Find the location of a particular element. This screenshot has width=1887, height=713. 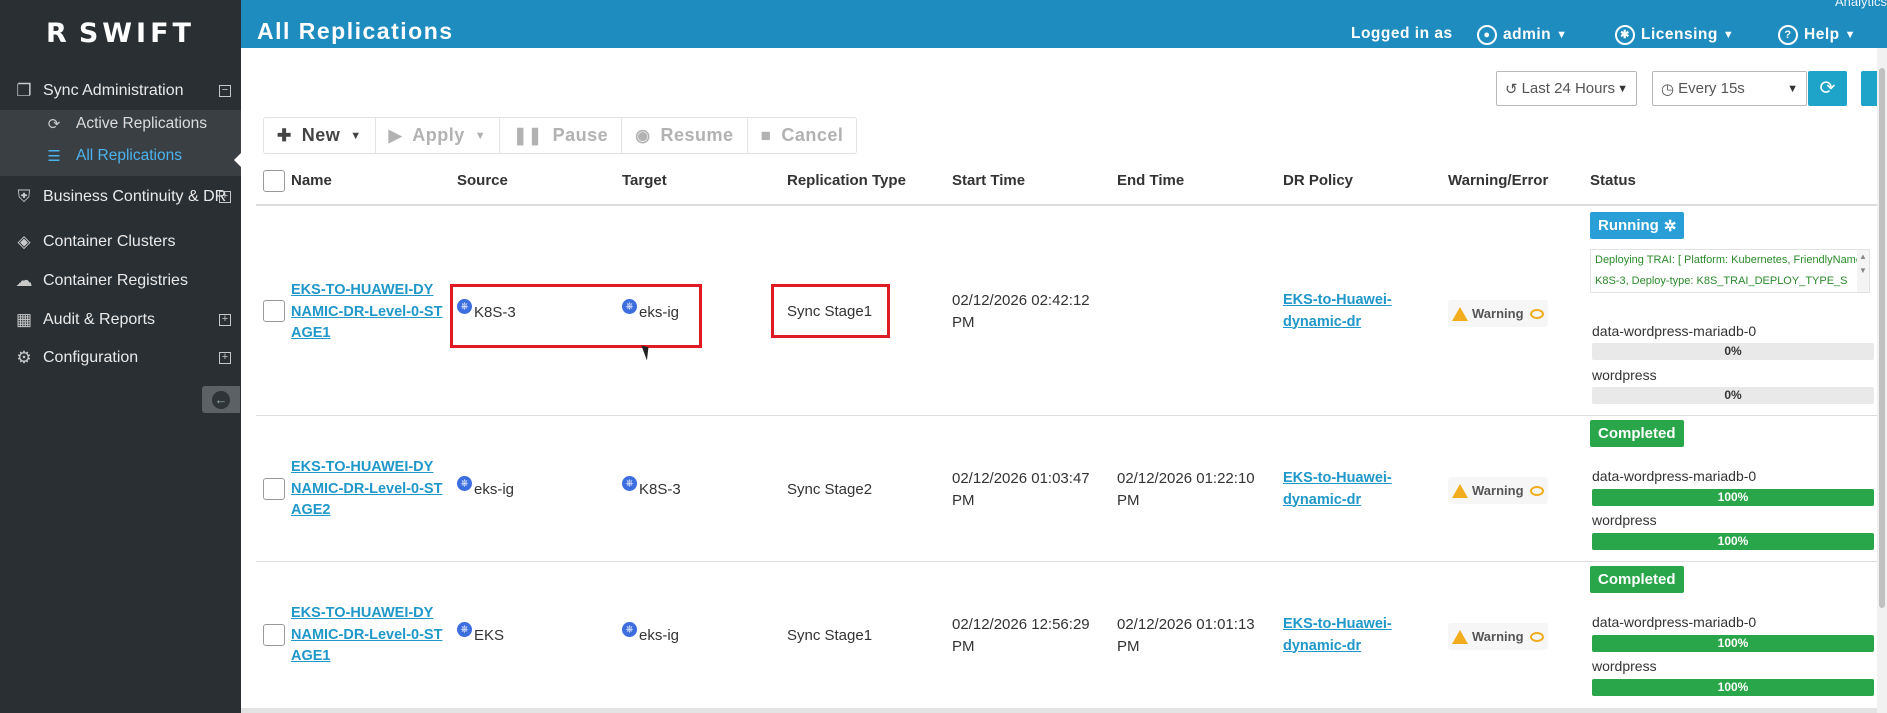

refresh-button: ⟳ is located at coordinates (1827, 88).